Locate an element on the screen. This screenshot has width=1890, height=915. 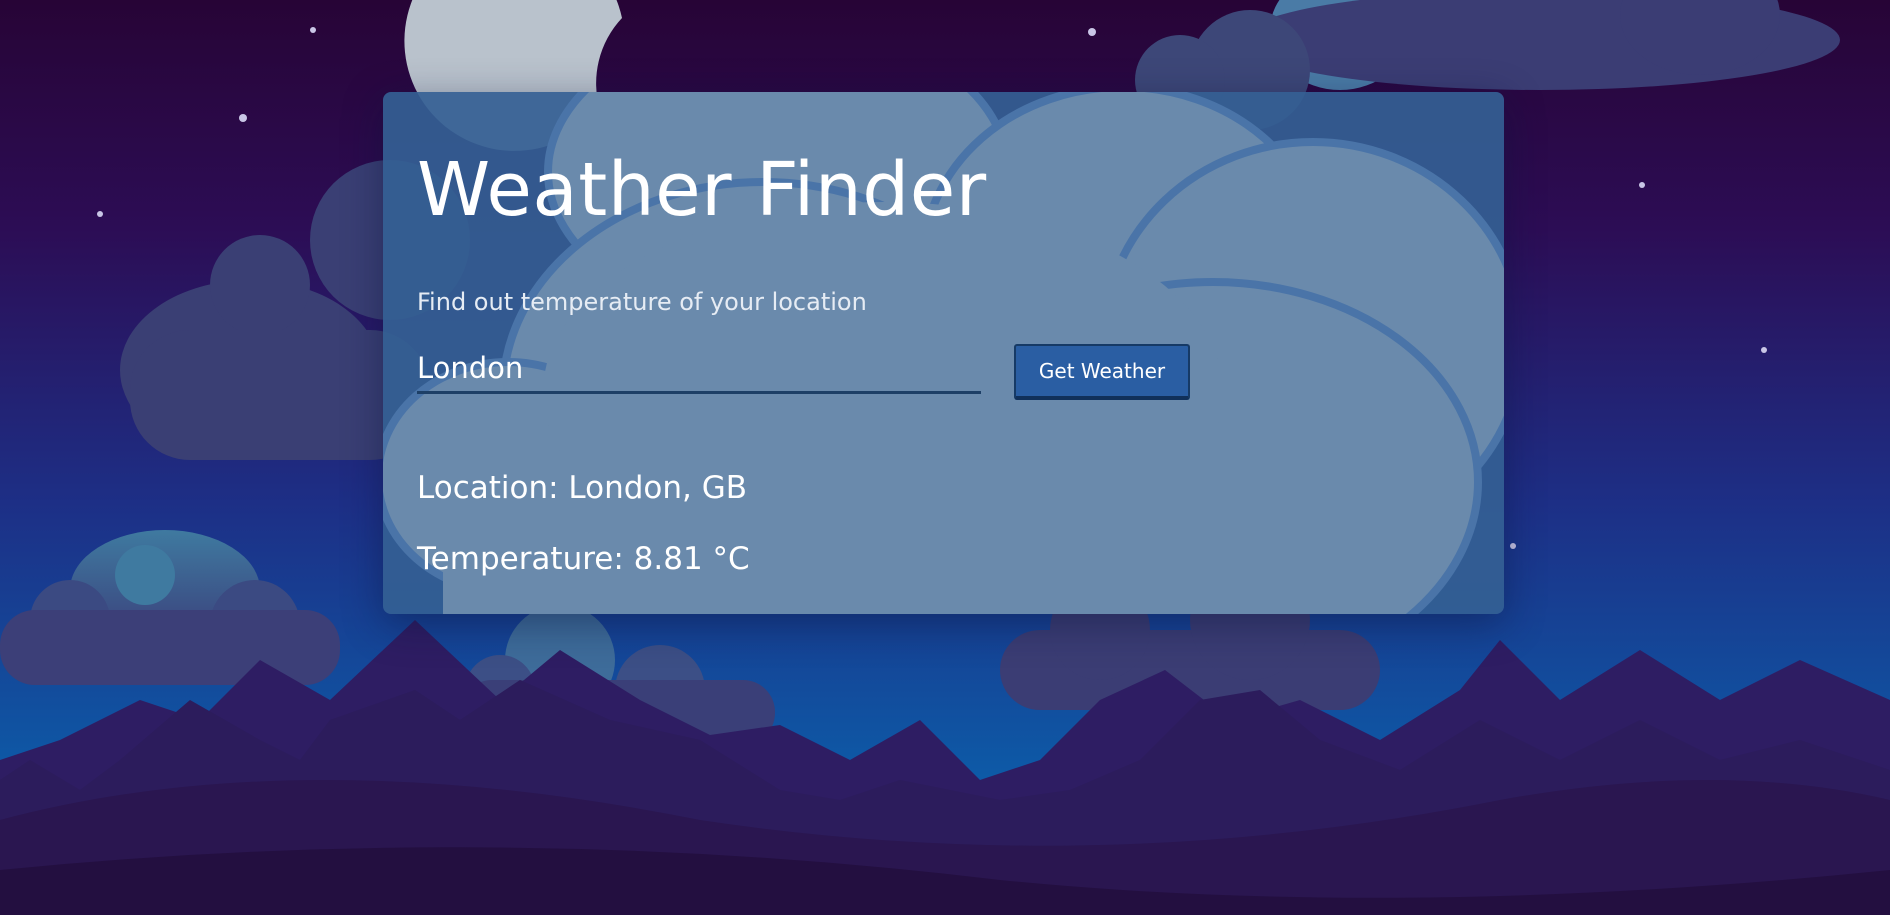
page-title: Weather Finder is located at coordinates (702, 190).